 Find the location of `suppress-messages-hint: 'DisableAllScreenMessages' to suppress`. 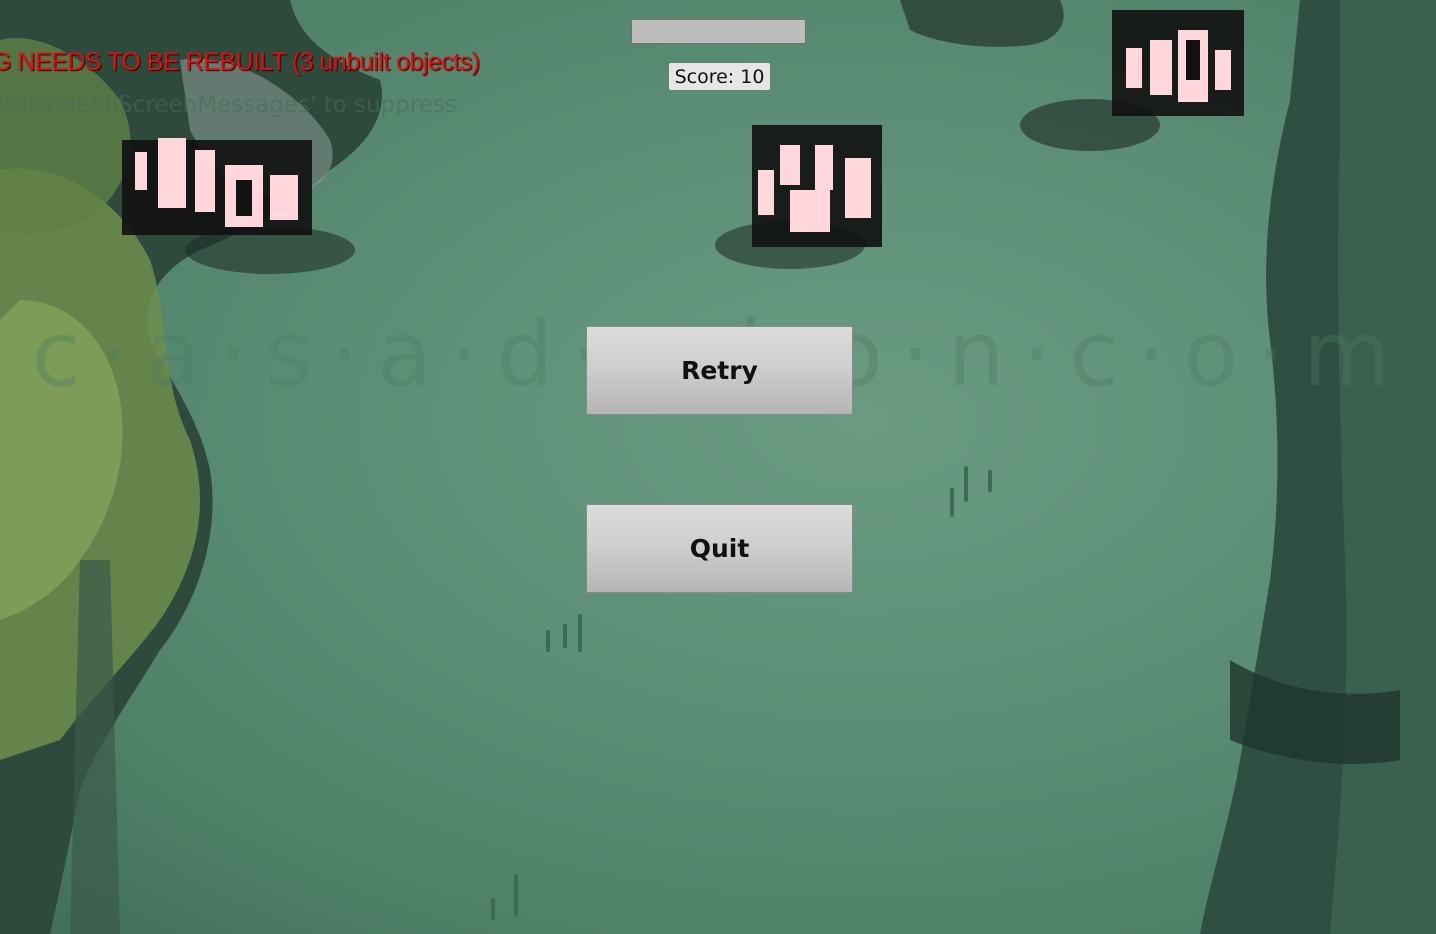

suppress-messages-hint: 'DisableAllScreenMessages' to suppress is located at coordinates (228, 105).